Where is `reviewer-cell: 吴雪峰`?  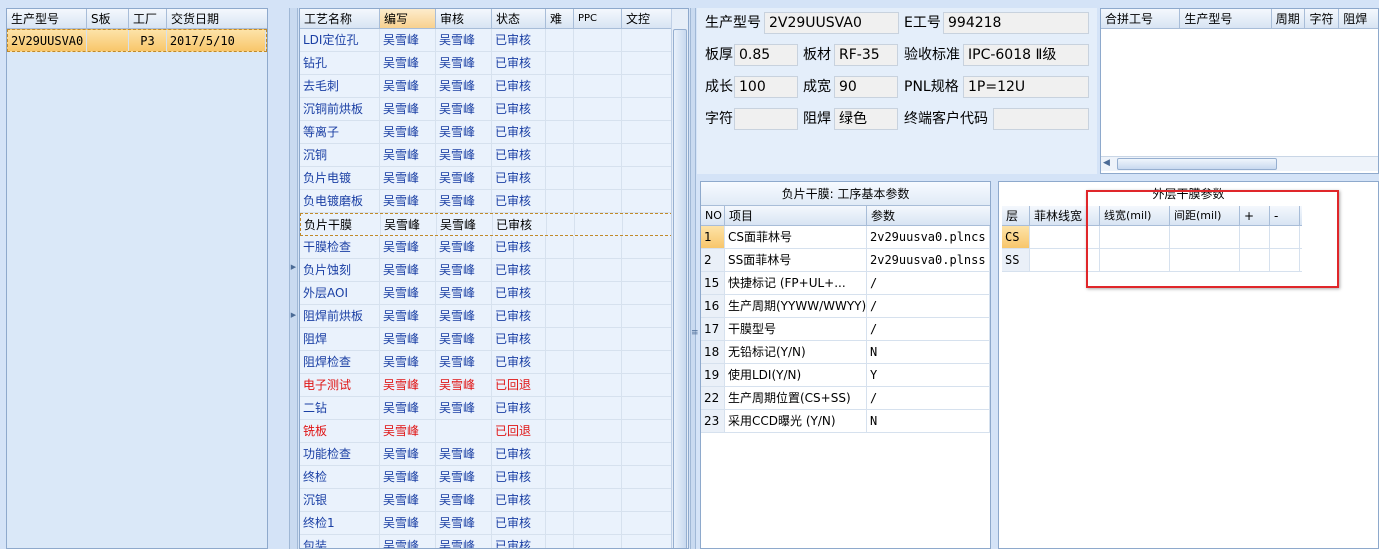 reviewer-cell: 吴雪峰 is located at coordinates (464, 362).